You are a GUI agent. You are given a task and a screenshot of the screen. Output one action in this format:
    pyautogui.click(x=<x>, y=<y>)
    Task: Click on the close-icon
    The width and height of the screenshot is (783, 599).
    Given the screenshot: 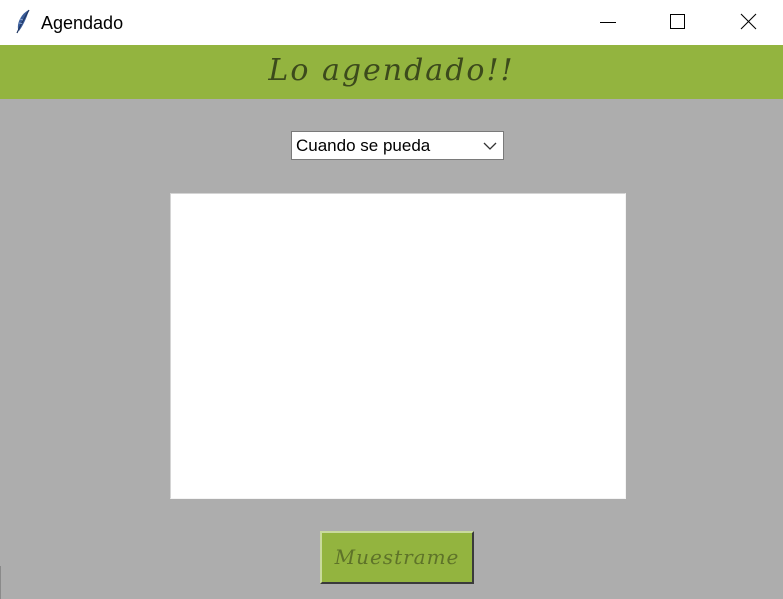 What is the action you would take?
    pyautogui.click(x=748, y=21)
    